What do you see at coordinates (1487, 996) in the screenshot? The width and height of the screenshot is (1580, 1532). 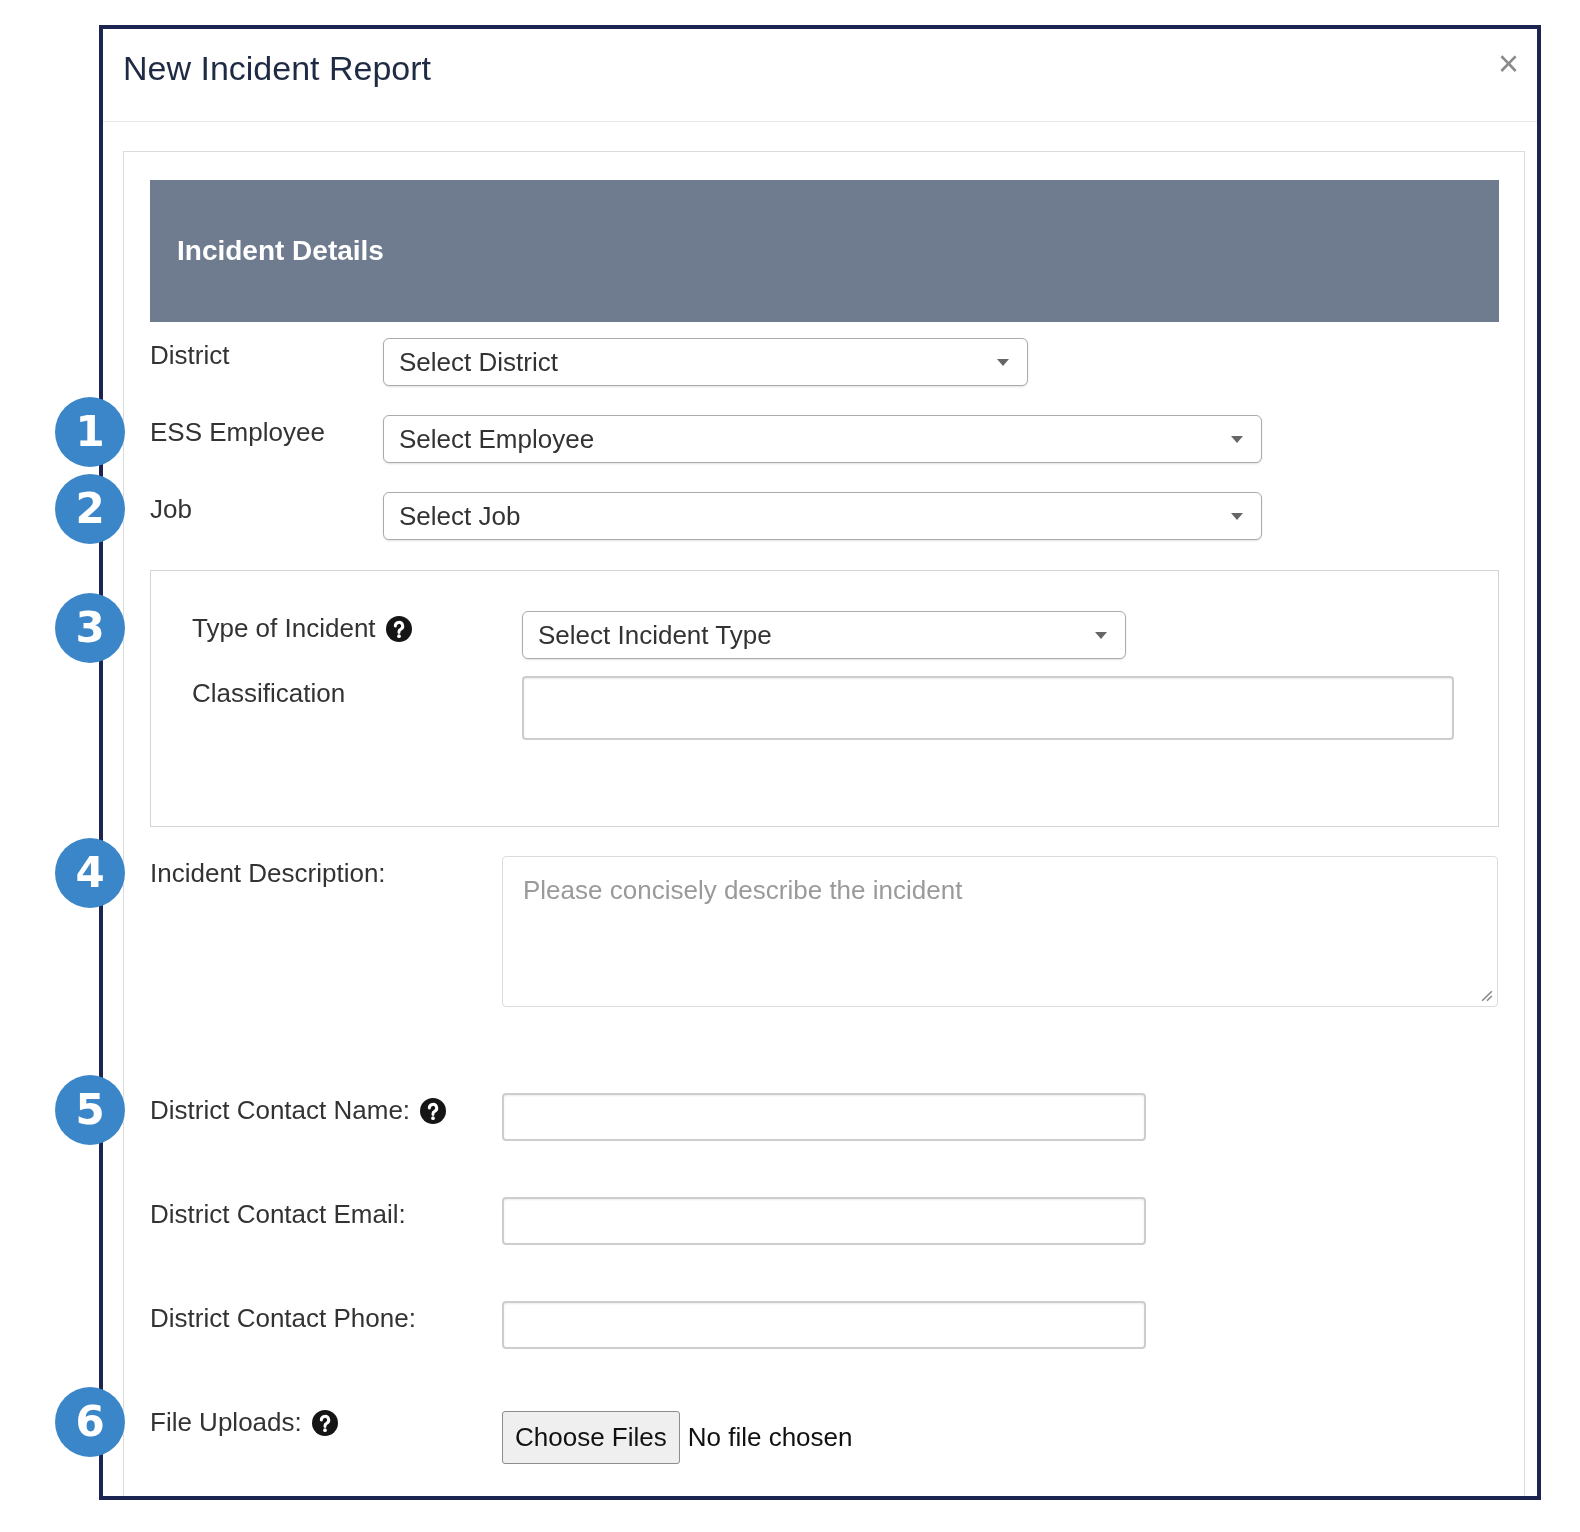 I see `resize-grip-icon` at bounding box center [1487, 996].